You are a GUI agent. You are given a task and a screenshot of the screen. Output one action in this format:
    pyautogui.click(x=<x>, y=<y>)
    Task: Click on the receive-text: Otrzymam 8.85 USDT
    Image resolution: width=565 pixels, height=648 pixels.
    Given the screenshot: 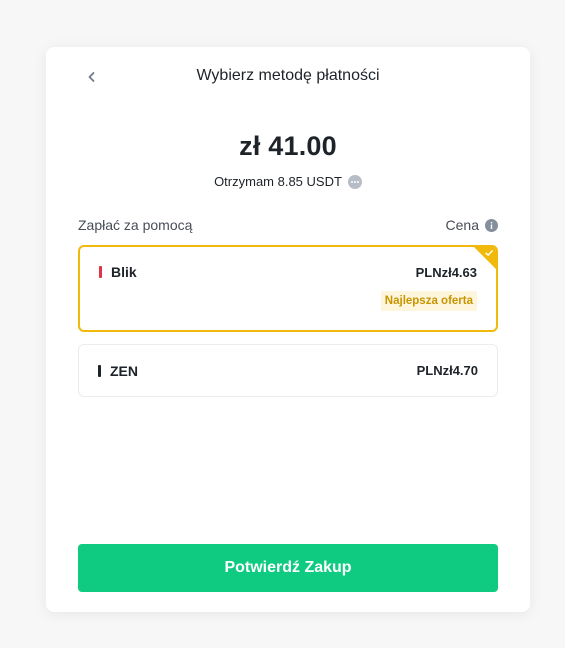 What is the action you would take?
    pyautogui.click(x=278, y=181)
    